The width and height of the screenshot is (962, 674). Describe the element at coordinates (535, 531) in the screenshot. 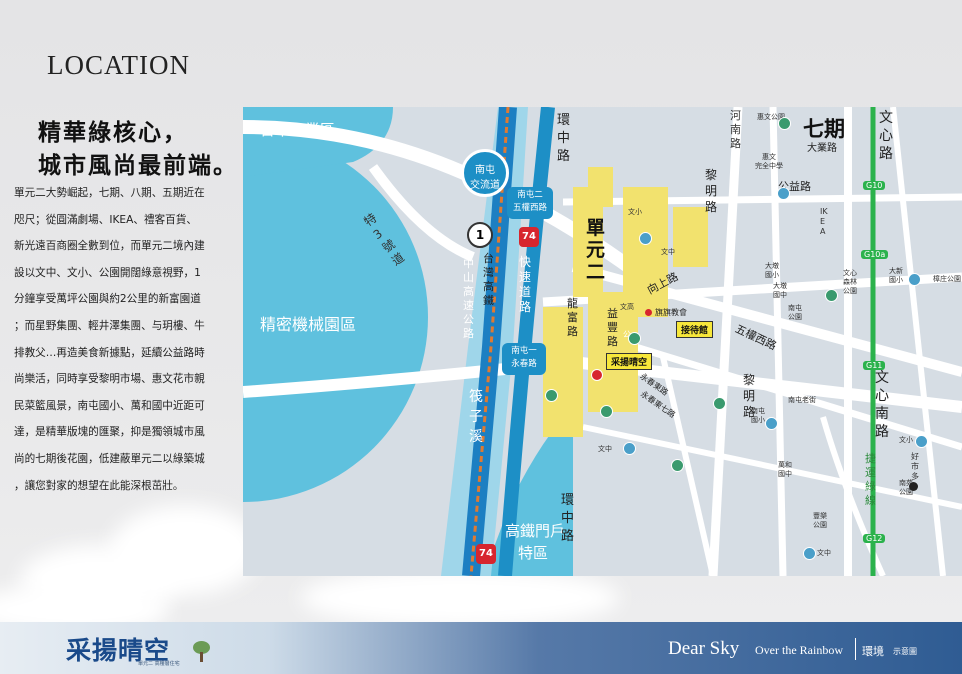

I see `zone-label-hsr: 高鐵門戶` at that location.